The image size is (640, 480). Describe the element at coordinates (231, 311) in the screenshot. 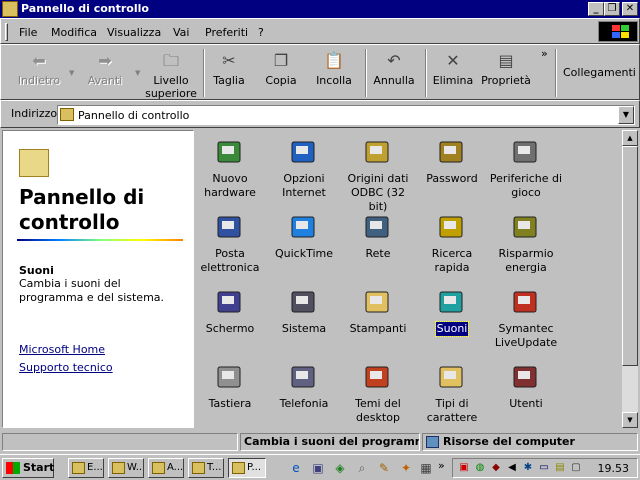

I see `cp-item-schermo: Schermo` at that location.